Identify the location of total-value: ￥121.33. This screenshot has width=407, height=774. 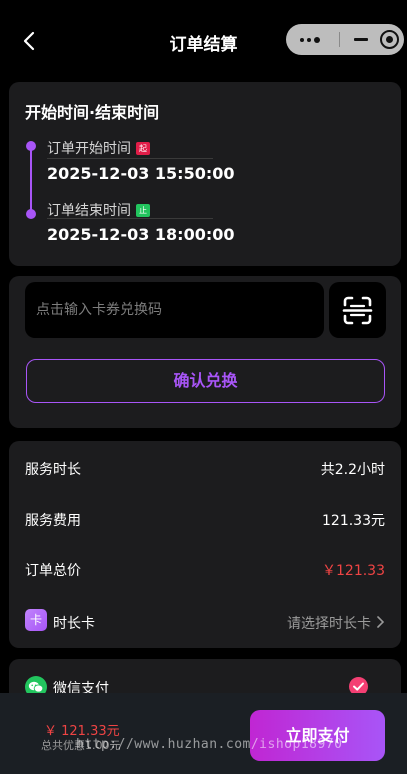
(353, 571).